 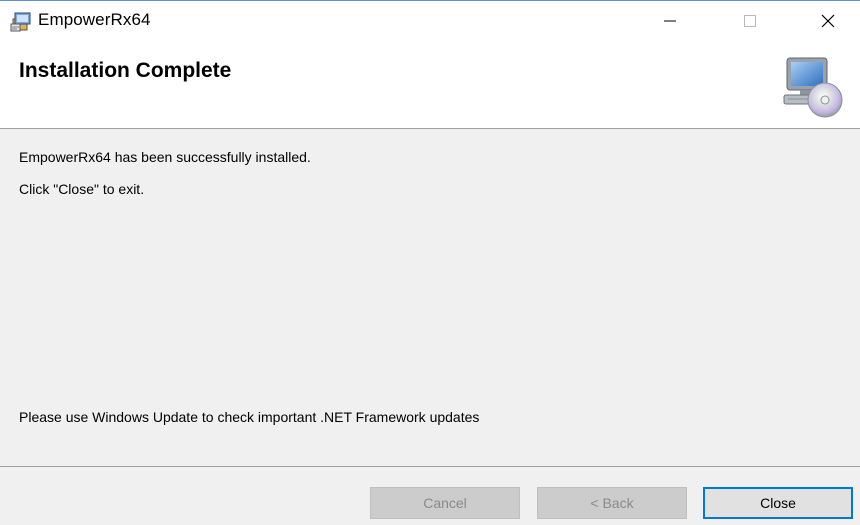 What do you see at coordinates (430, 466) in the screenshot?
I see `footer-divider` at bounding box center [430, 466].